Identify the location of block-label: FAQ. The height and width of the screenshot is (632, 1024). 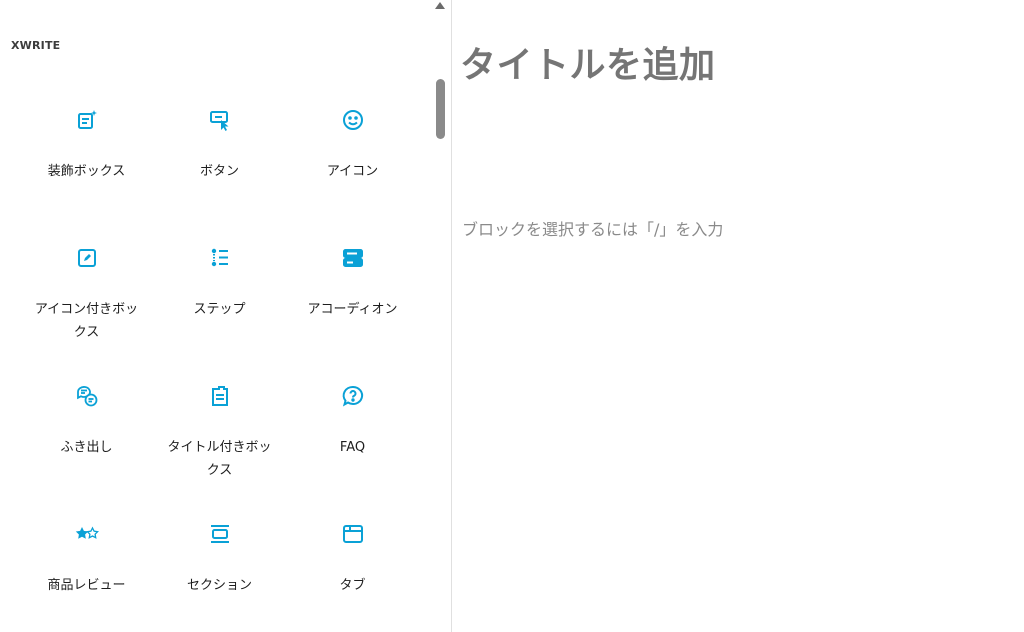
(352, 447).